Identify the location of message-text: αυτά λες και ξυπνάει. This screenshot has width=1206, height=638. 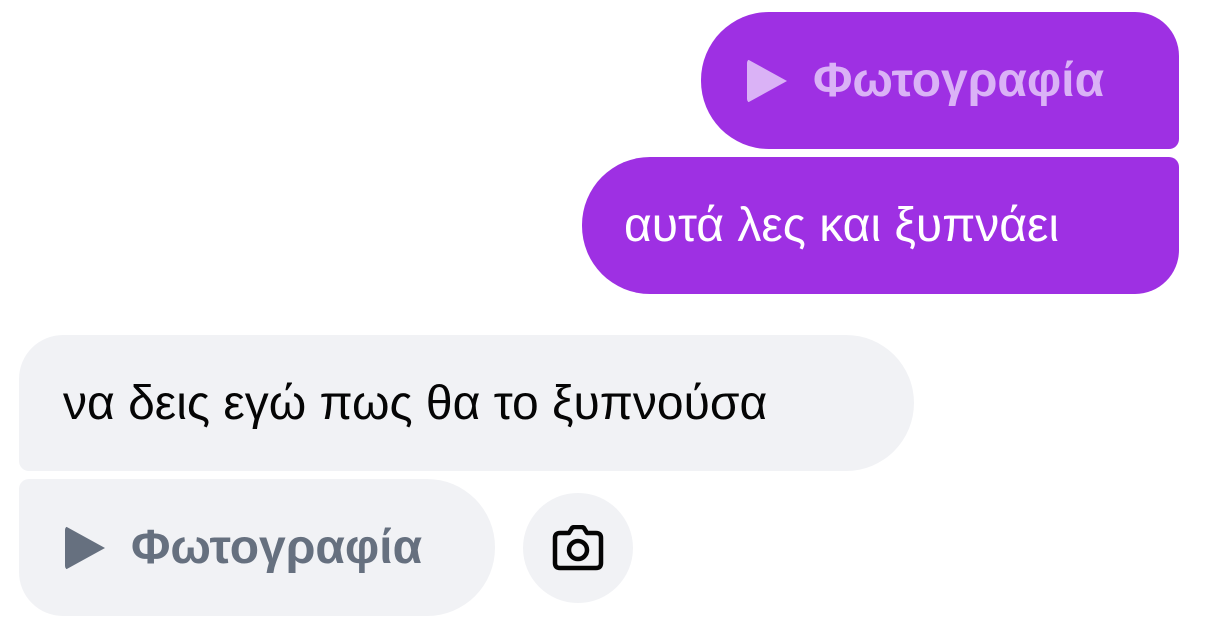
(842, 225).